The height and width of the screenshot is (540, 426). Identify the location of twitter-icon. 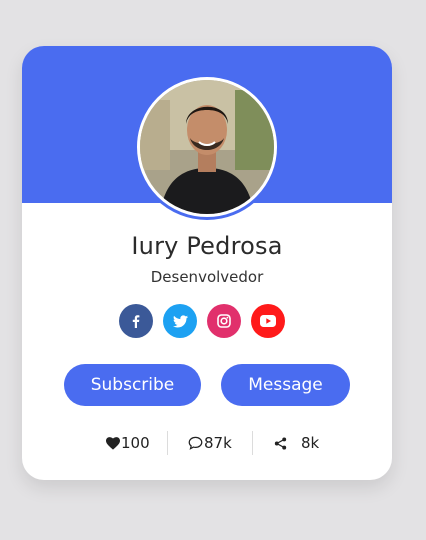
(180, 320).